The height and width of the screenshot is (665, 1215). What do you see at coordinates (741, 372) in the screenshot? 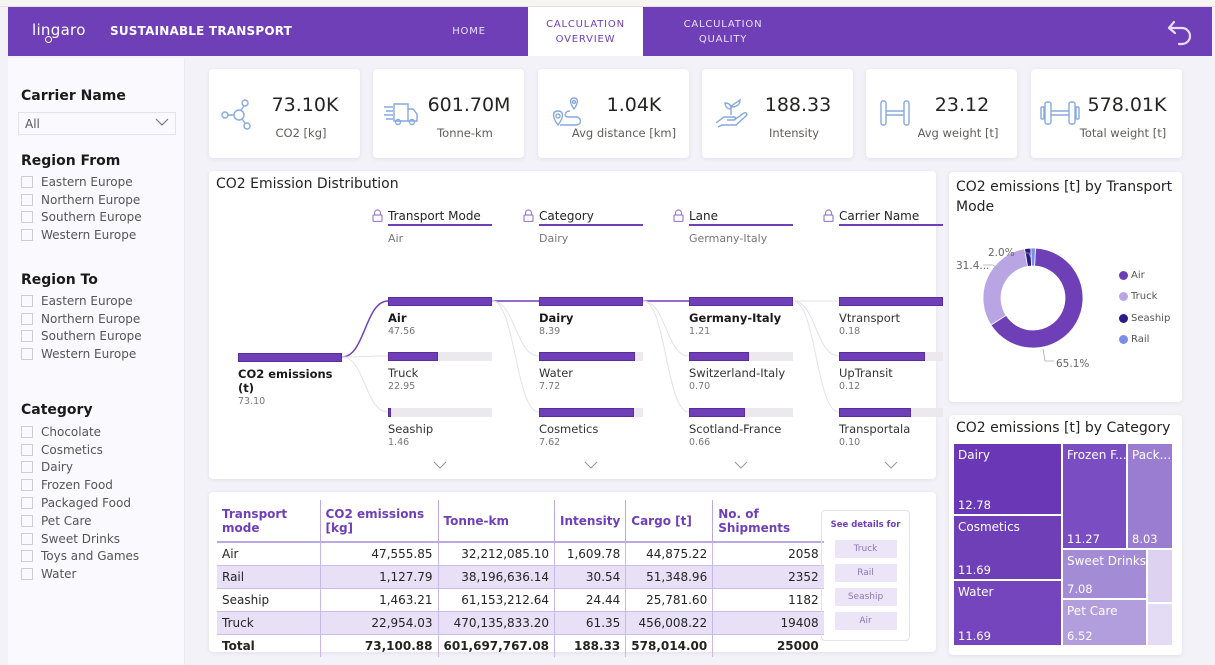
I see `tree-node: Switzerland-Italy 0.70` at bounding box center [741, 372].